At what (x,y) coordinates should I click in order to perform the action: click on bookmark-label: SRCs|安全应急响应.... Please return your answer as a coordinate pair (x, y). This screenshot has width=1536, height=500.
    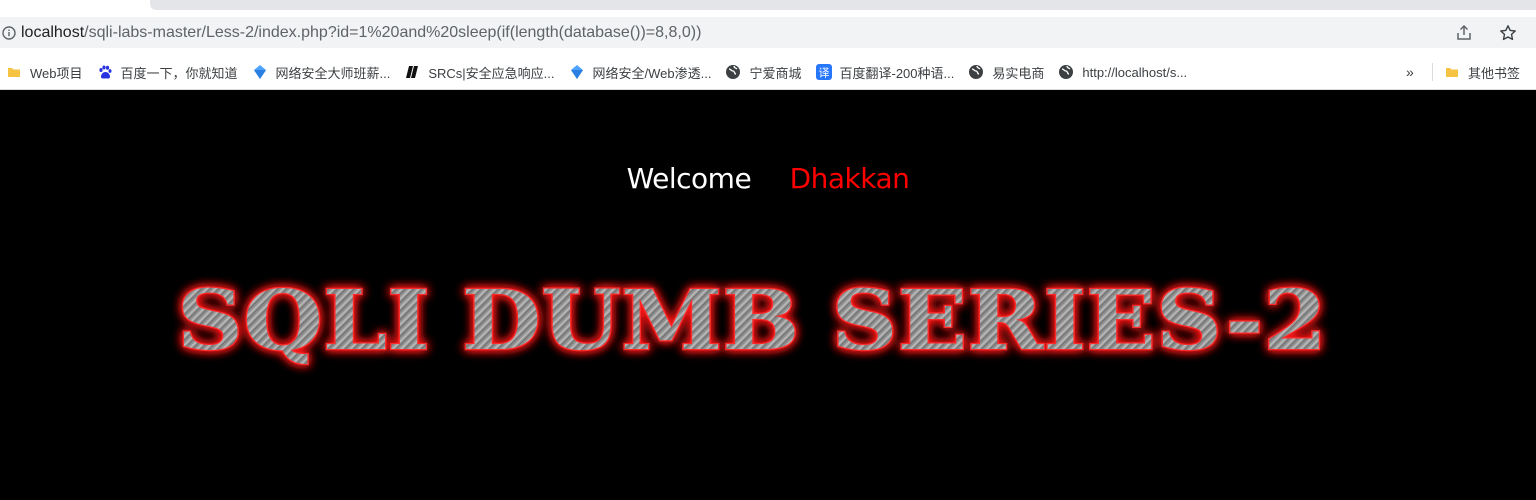
    Looking at the image, I should click on (491, 73).